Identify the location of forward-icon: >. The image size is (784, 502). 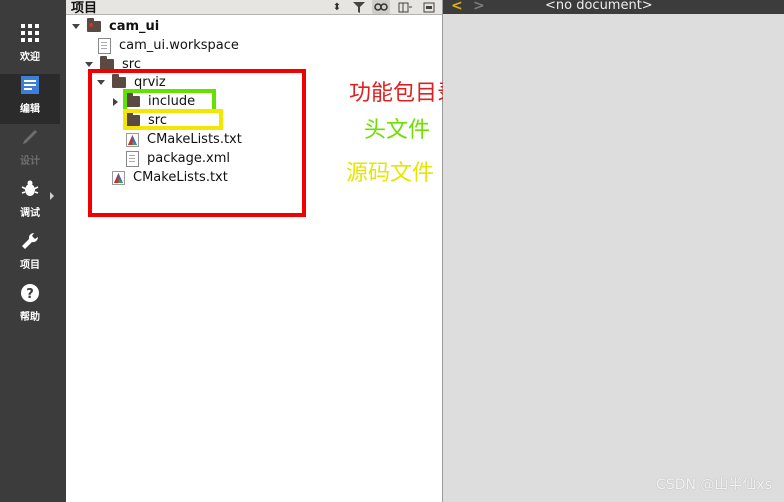
(479, 7).